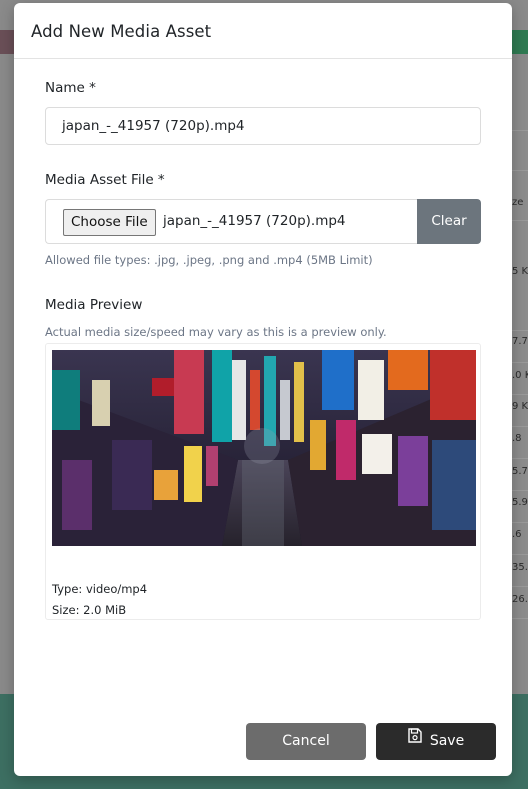 The width and height of the screenshot is (528, 789). What do you see at coordinates (520, 567) in the screenshot?
I see `background-size-cell: 35.2` at bounding box center [520, 567].